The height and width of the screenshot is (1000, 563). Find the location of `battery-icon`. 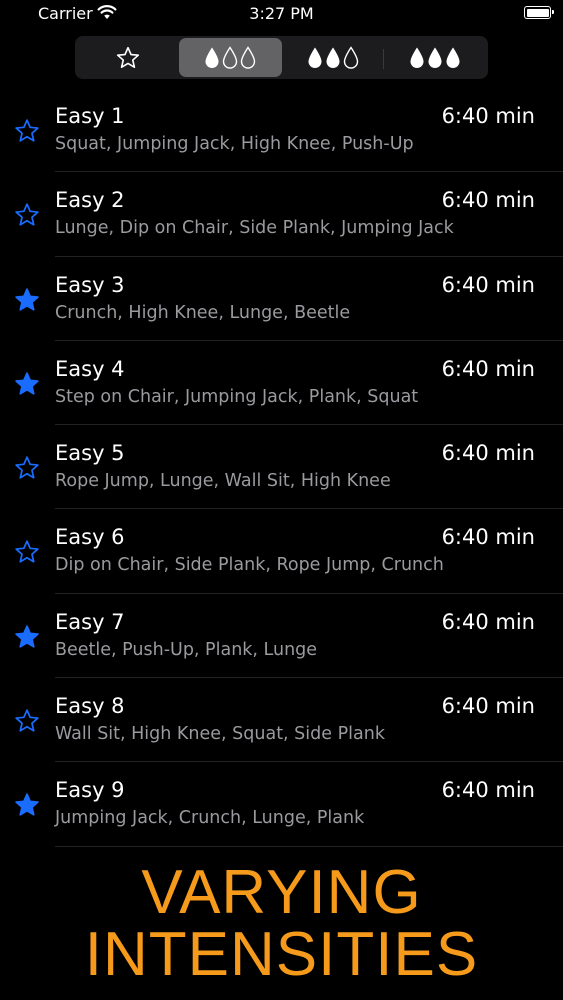

battery-icon is located at coordinates (539, 12).